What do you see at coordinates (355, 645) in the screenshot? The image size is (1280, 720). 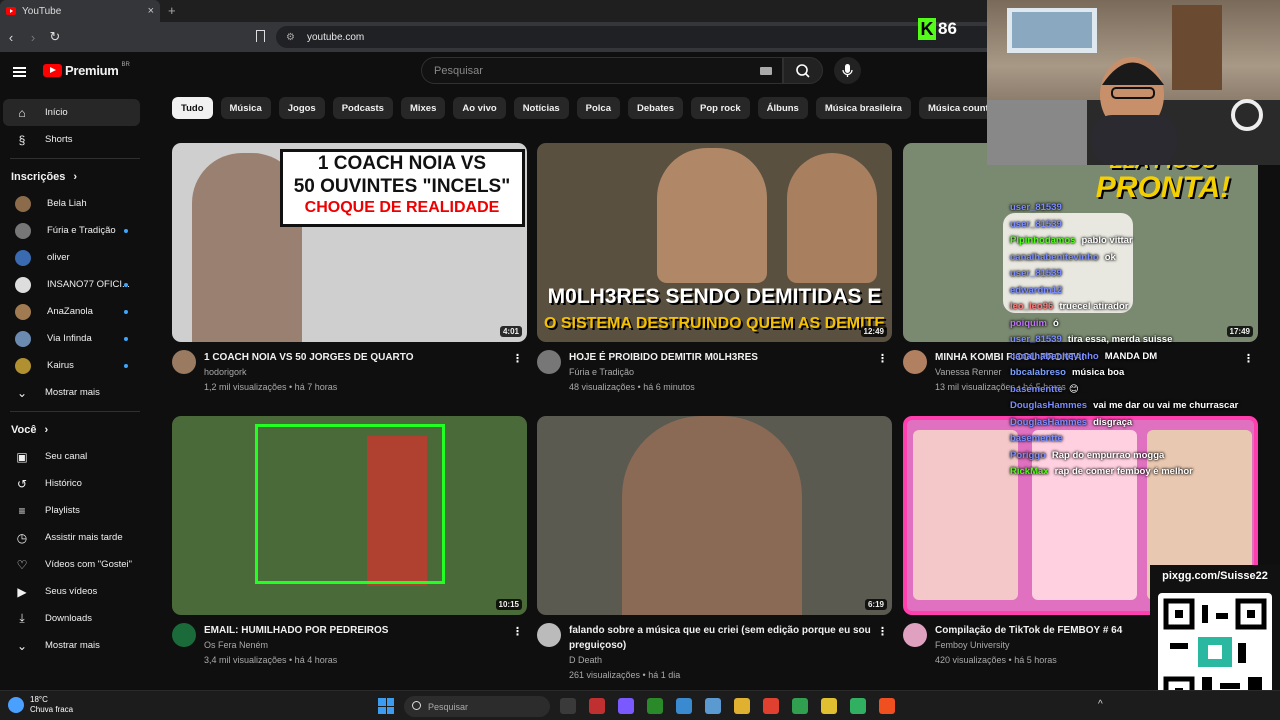 I see `video-channel: Os Fera Neném` at bounding box center [355, 645].